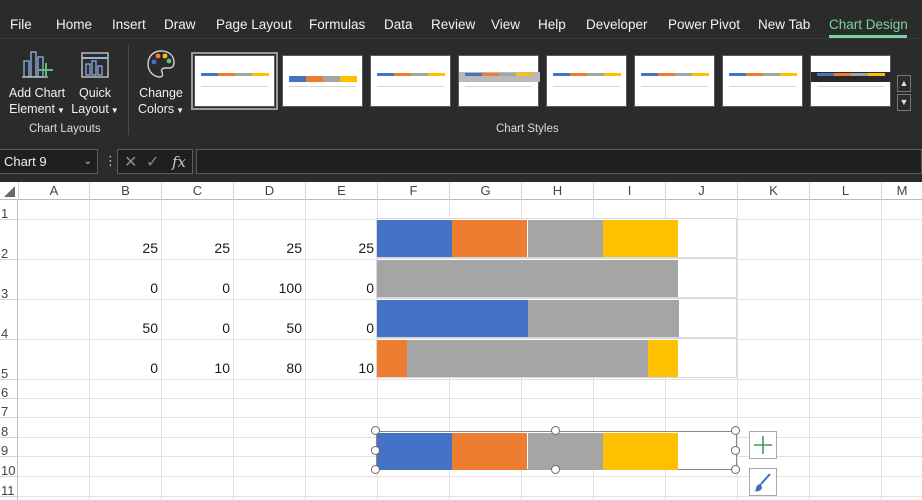 The image size is (922, 500). I want to click on tab-help: Help, so click(552, 25).